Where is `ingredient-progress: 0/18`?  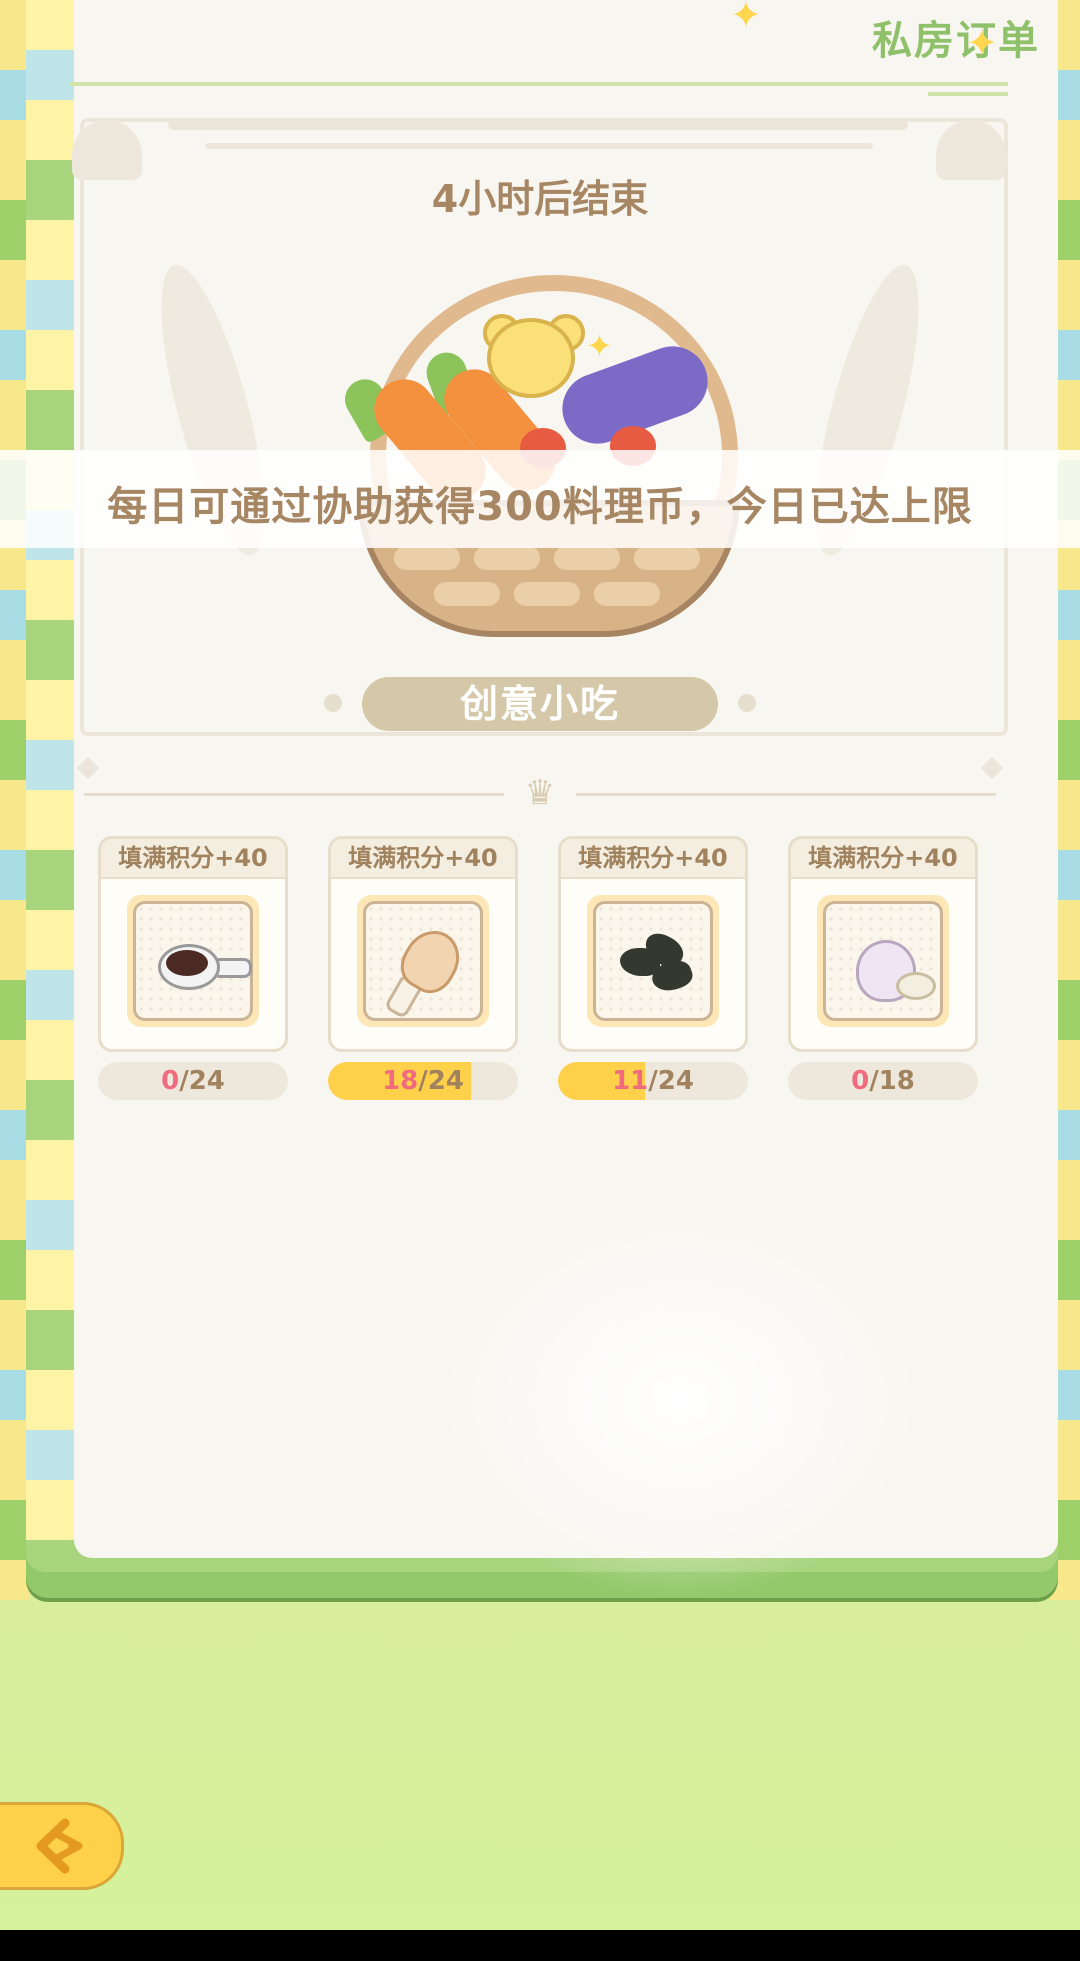 ingredient-progress: 0/18 is located at coordinates (883, 1081).